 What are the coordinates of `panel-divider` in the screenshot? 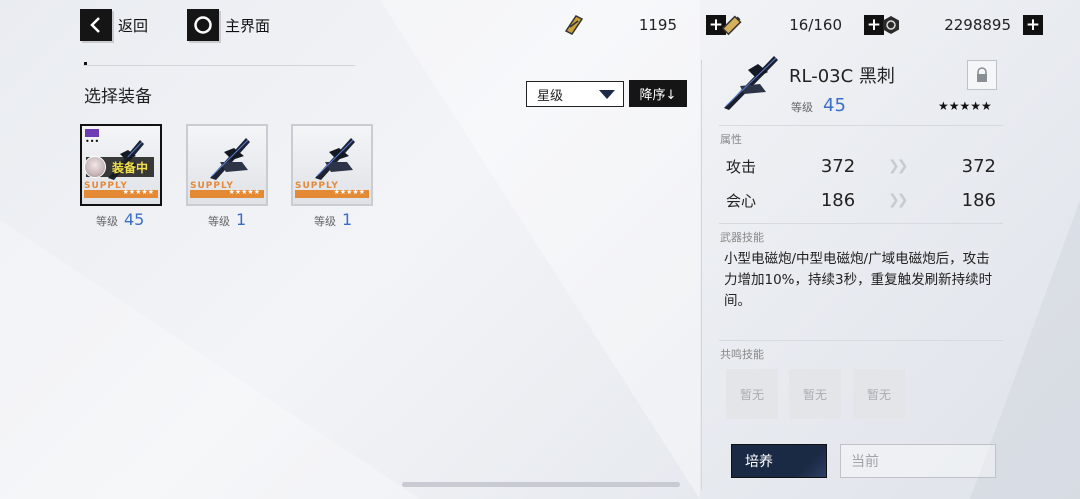 It's located at (701, 275).